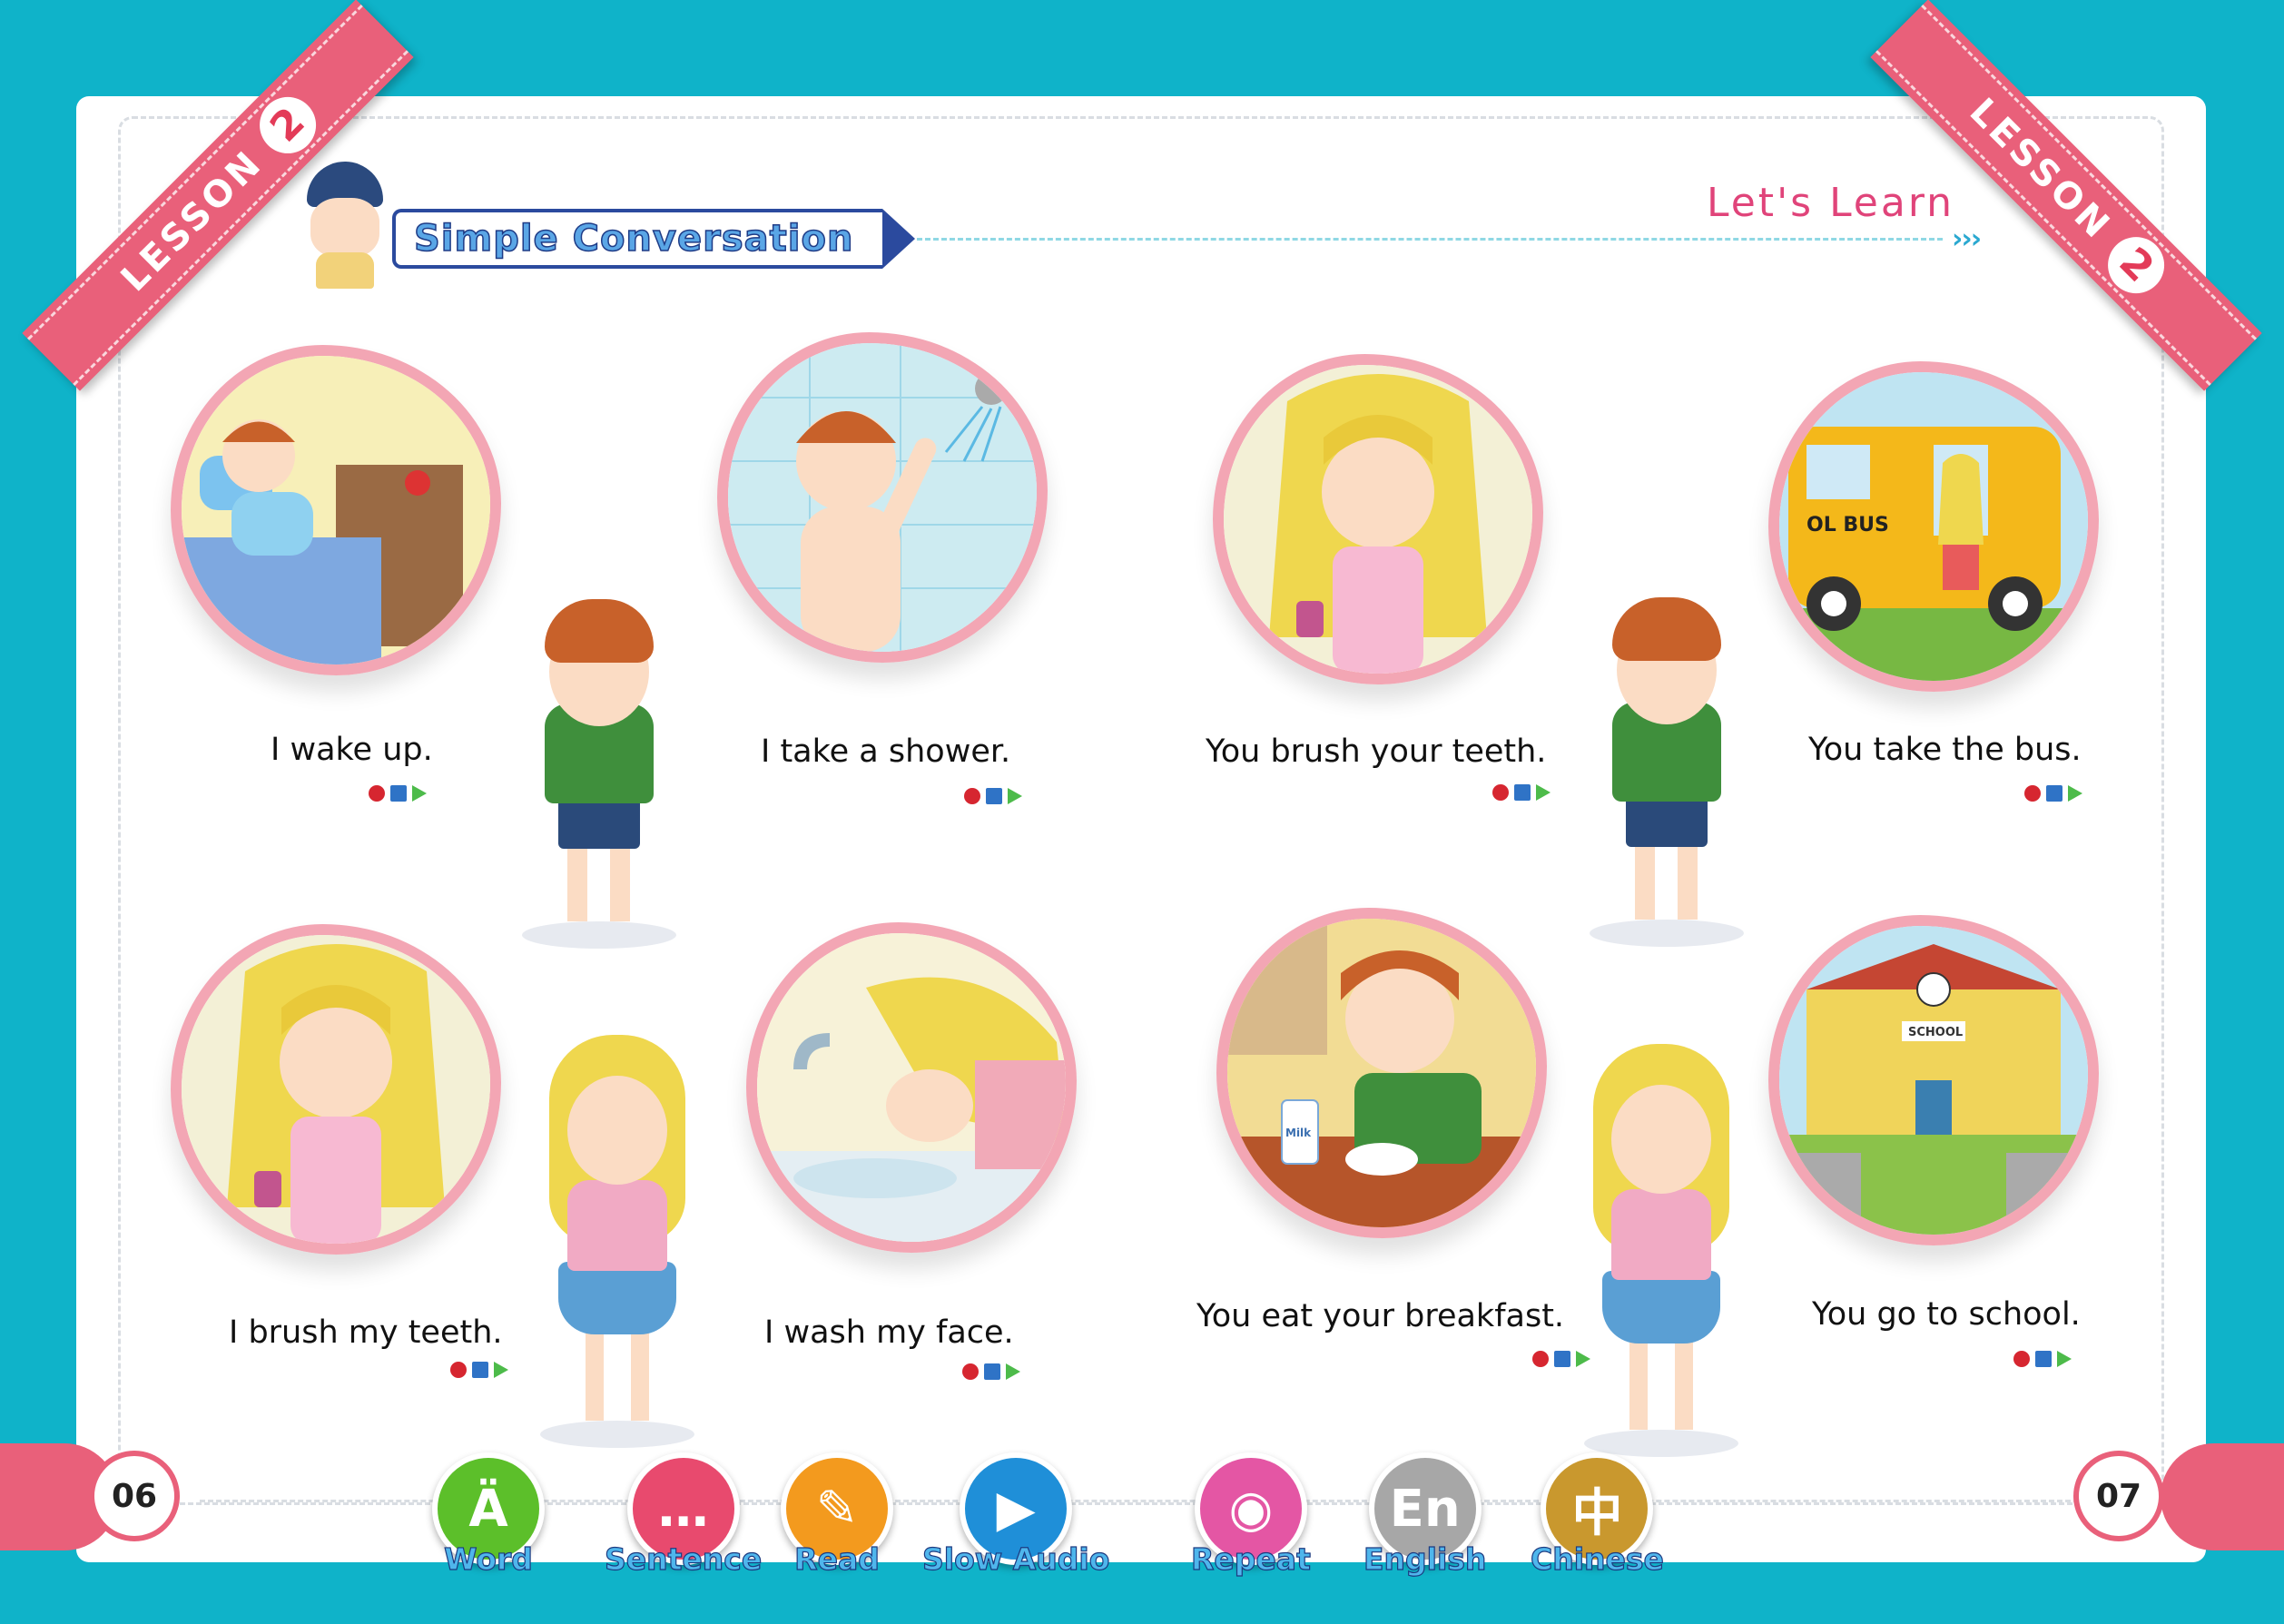 The height and width of the screenshot is (1624, 2284). I want to click on page-number-left: 06, so click(134, 1496).